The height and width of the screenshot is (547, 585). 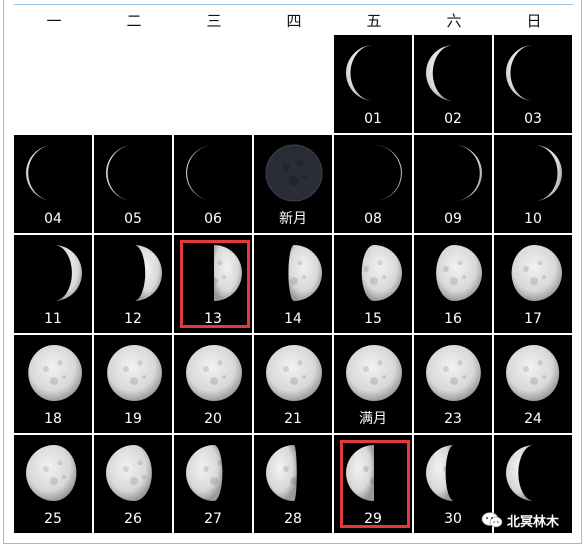 I want to click on top-divider, so click(x=293, y=4).